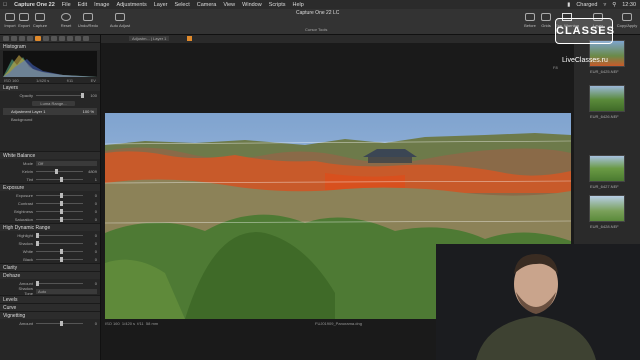 The image size is (640, 360). What do you see at coordinates (86, 38) in the screenshot?
I see `tab-batch` at bounding box center [86, 38].